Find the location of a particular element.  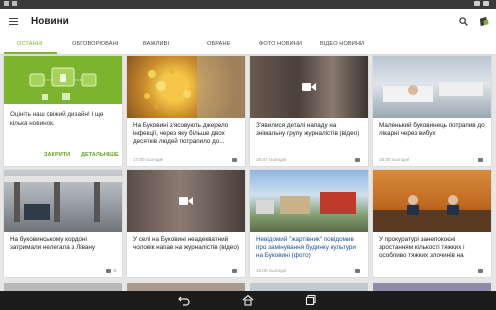

status-icons is located at coordinates (483, 3).